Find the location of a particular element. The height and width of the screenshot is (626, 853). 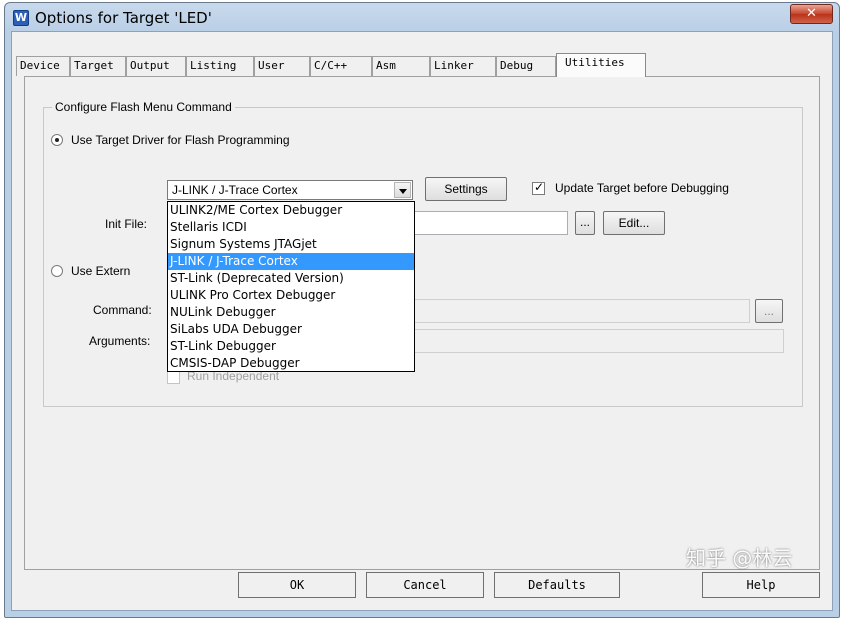

group-legend: Configure Flash Menu Command is located at coordinates (143, 107).